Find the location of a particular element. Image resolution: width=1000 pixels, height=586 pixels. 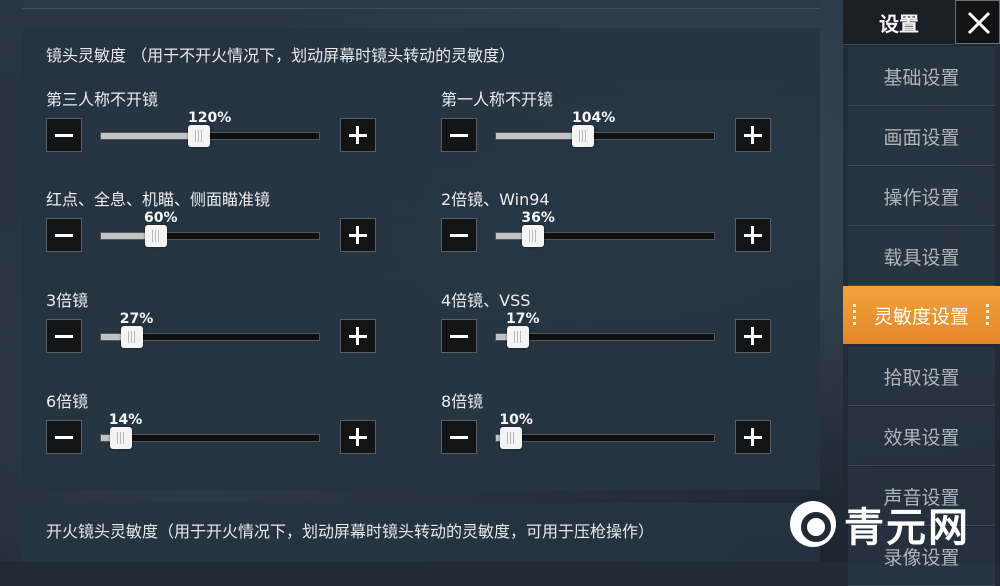

slider-row: 2倍镜、Win94 36% is located at coordinates (606, 226).